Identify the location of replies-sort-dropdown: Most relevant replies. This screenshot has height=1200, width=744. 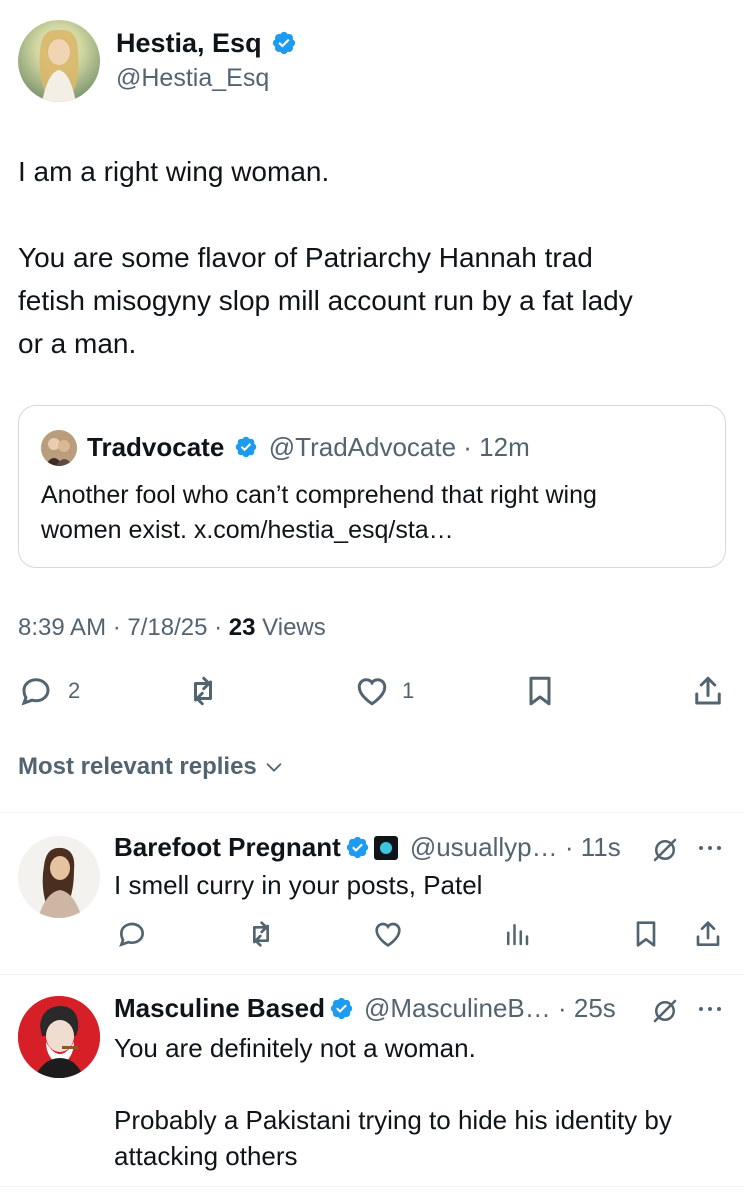
(151, 767).